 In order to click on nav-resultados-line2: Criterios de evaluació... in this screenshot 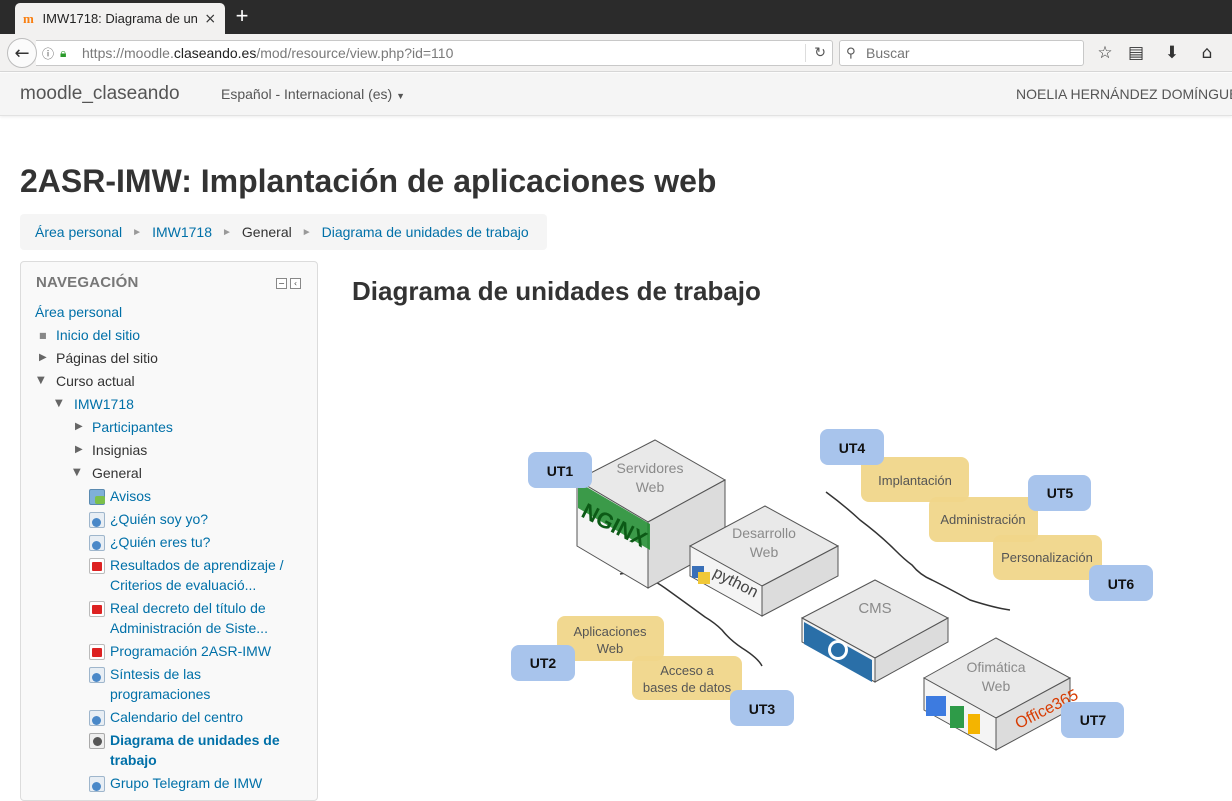, I will do `click(183, 585)`.